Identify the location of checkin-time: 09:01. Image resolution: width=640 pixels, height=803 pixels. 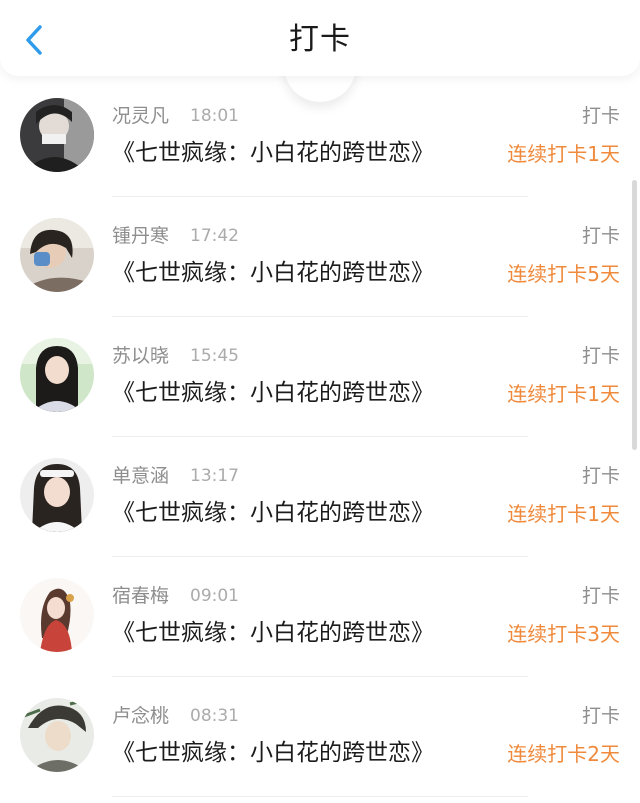
(214, 596).